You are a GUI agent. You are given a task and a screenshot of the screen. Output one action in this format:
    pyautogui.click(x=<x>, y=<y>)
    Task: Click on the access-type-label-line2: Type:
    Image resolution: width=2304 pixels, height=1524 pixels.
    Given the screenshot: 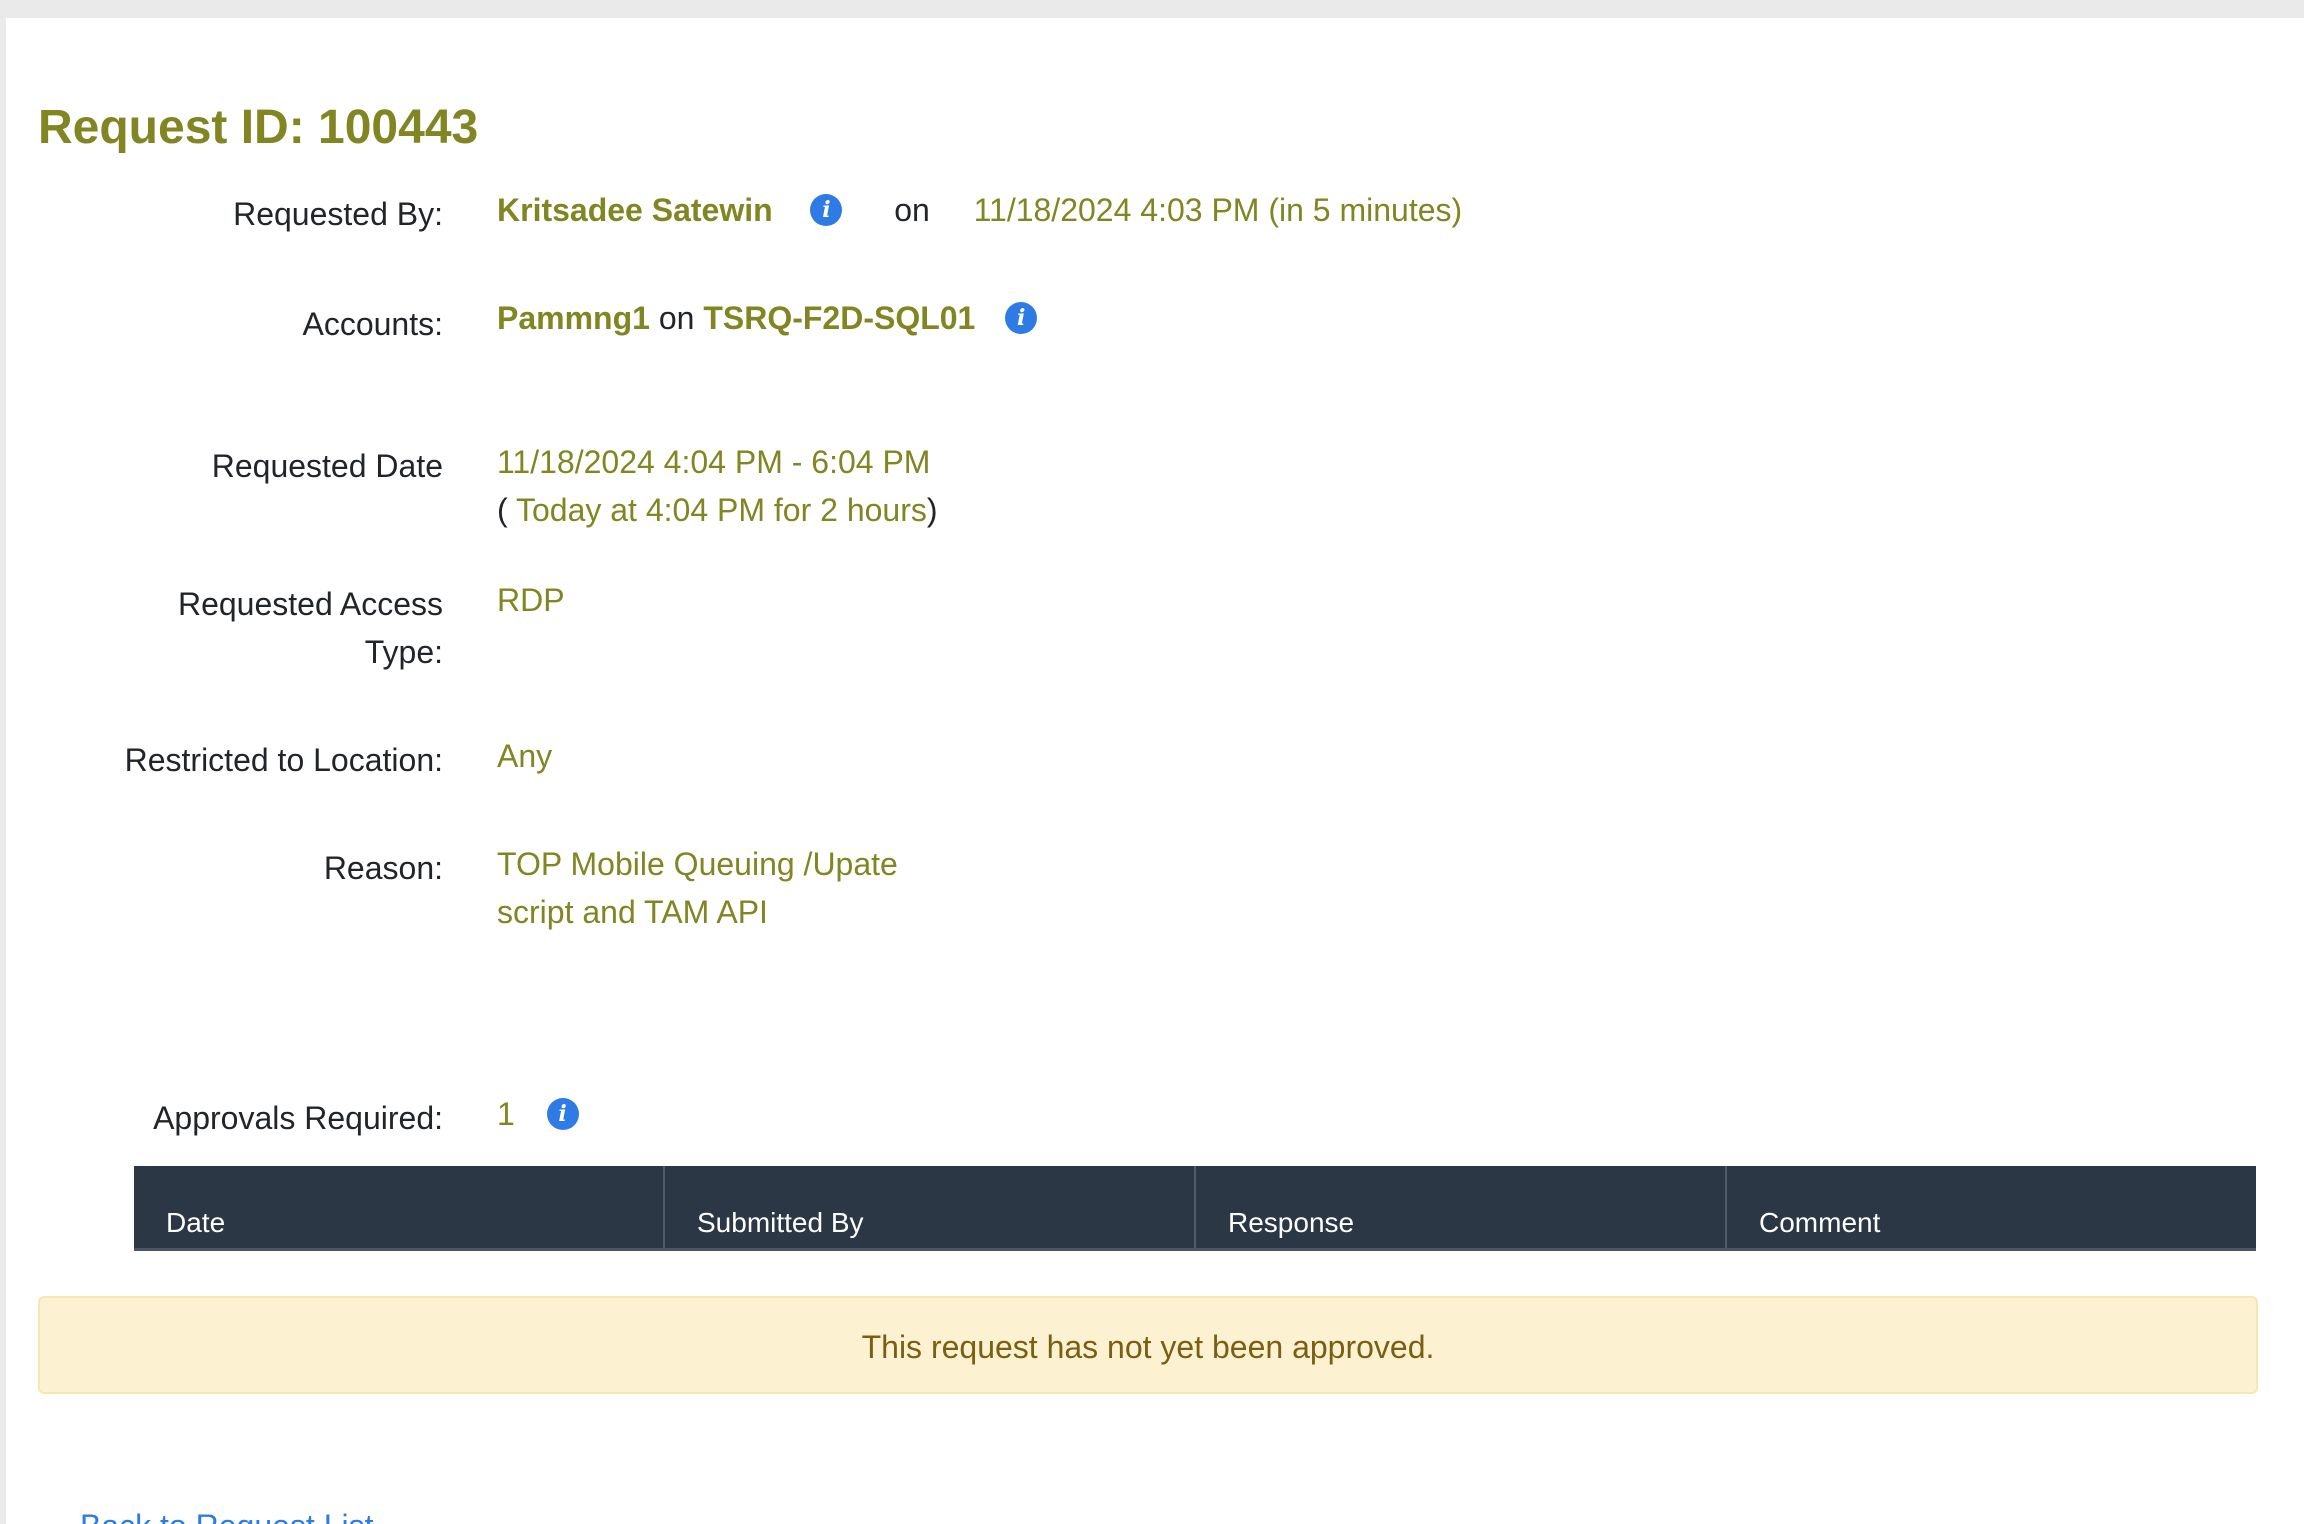 What is the action you would take?
    pyautogui.click(x=403, y=652)
    